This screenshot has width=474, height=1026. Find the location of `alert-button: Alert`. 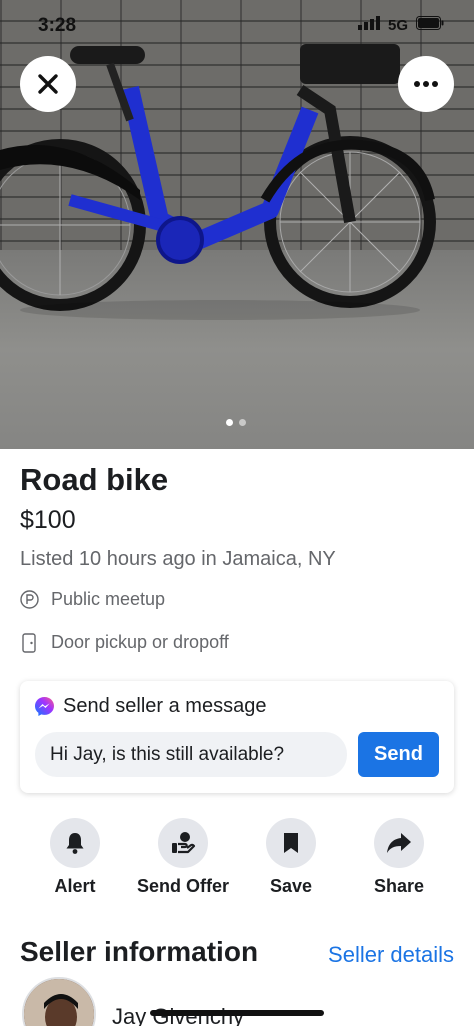

alert-button: Alert is located at coordinates (75, 857).